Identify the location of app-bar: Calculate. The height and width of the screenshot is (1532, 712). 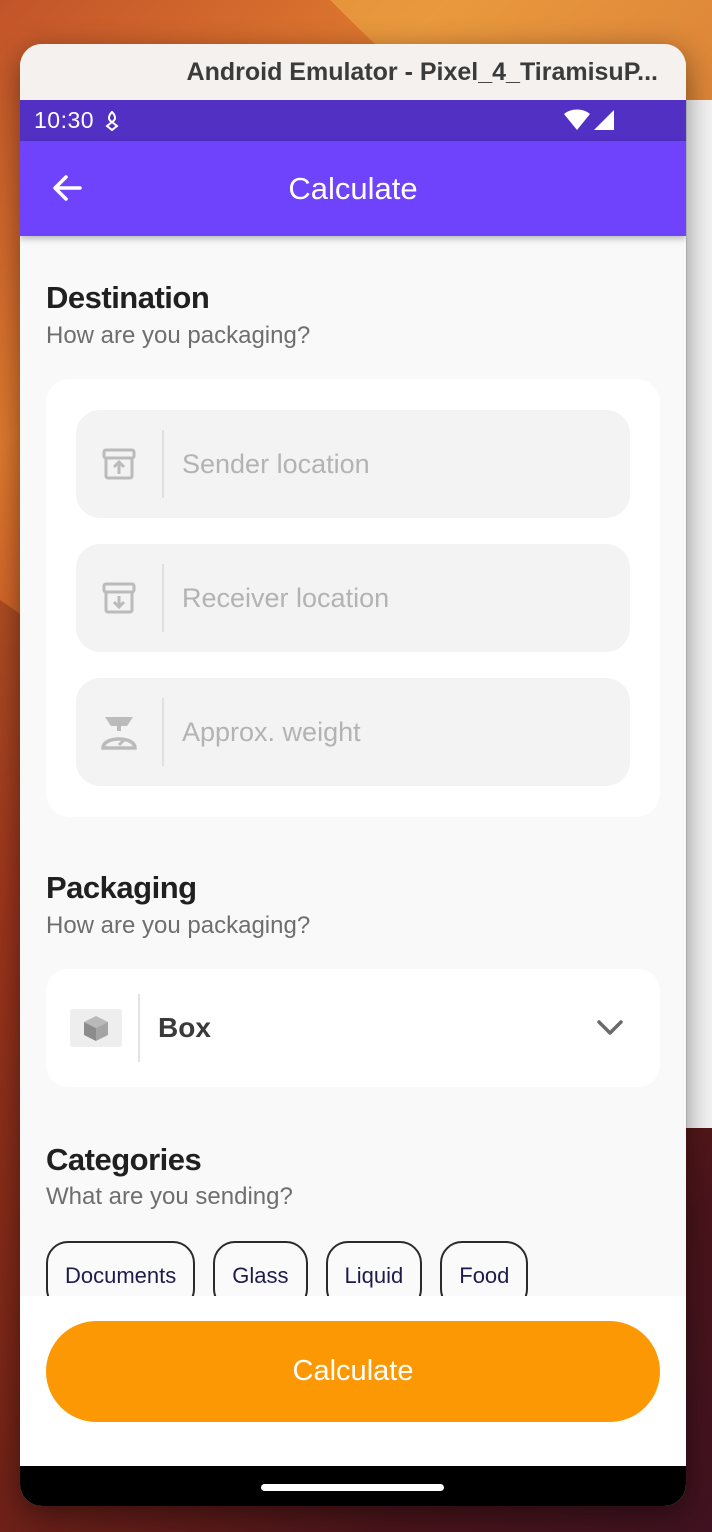
(353, 188).